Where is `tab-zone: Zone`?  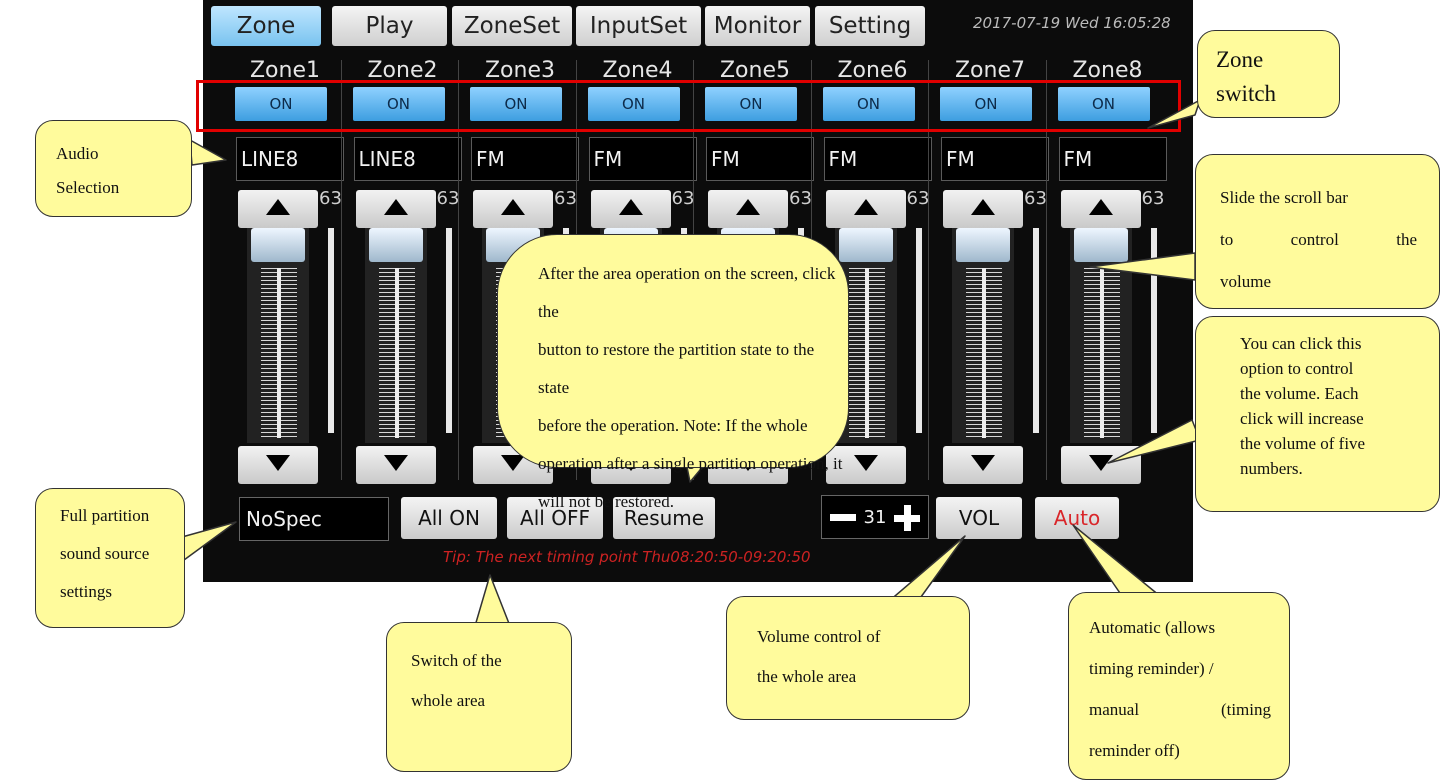
tab-zone: Zone is located at coordinates (266, 26).